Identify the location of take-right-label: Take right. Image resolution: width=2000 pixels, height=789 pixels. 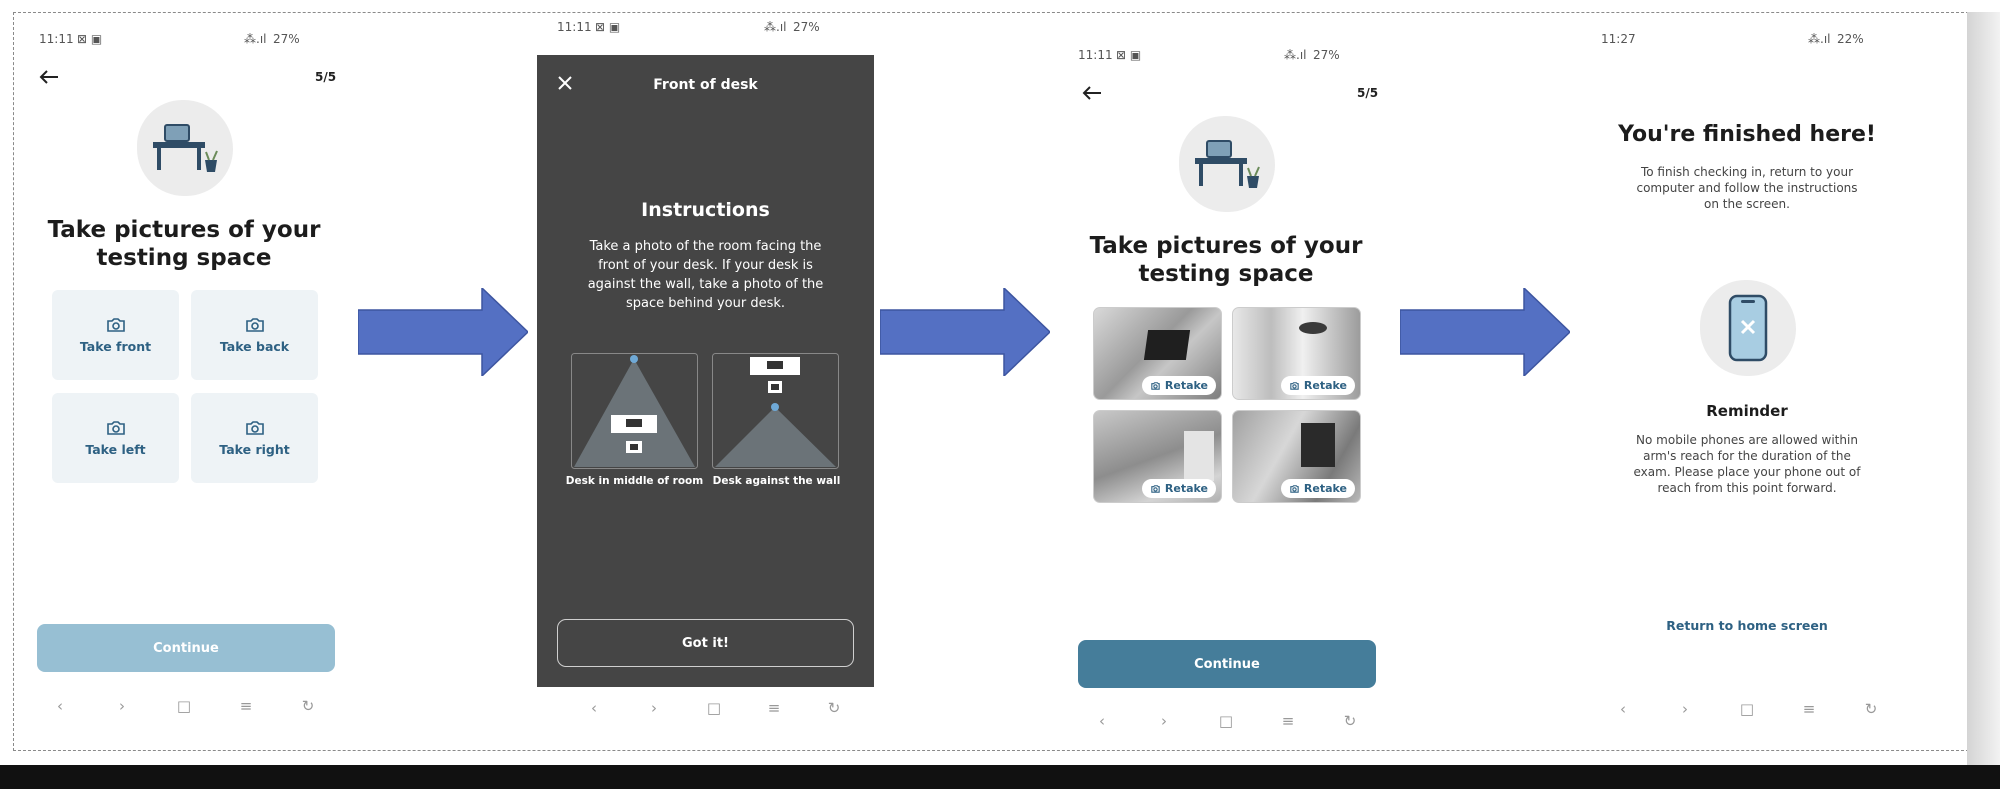
(254, 449).